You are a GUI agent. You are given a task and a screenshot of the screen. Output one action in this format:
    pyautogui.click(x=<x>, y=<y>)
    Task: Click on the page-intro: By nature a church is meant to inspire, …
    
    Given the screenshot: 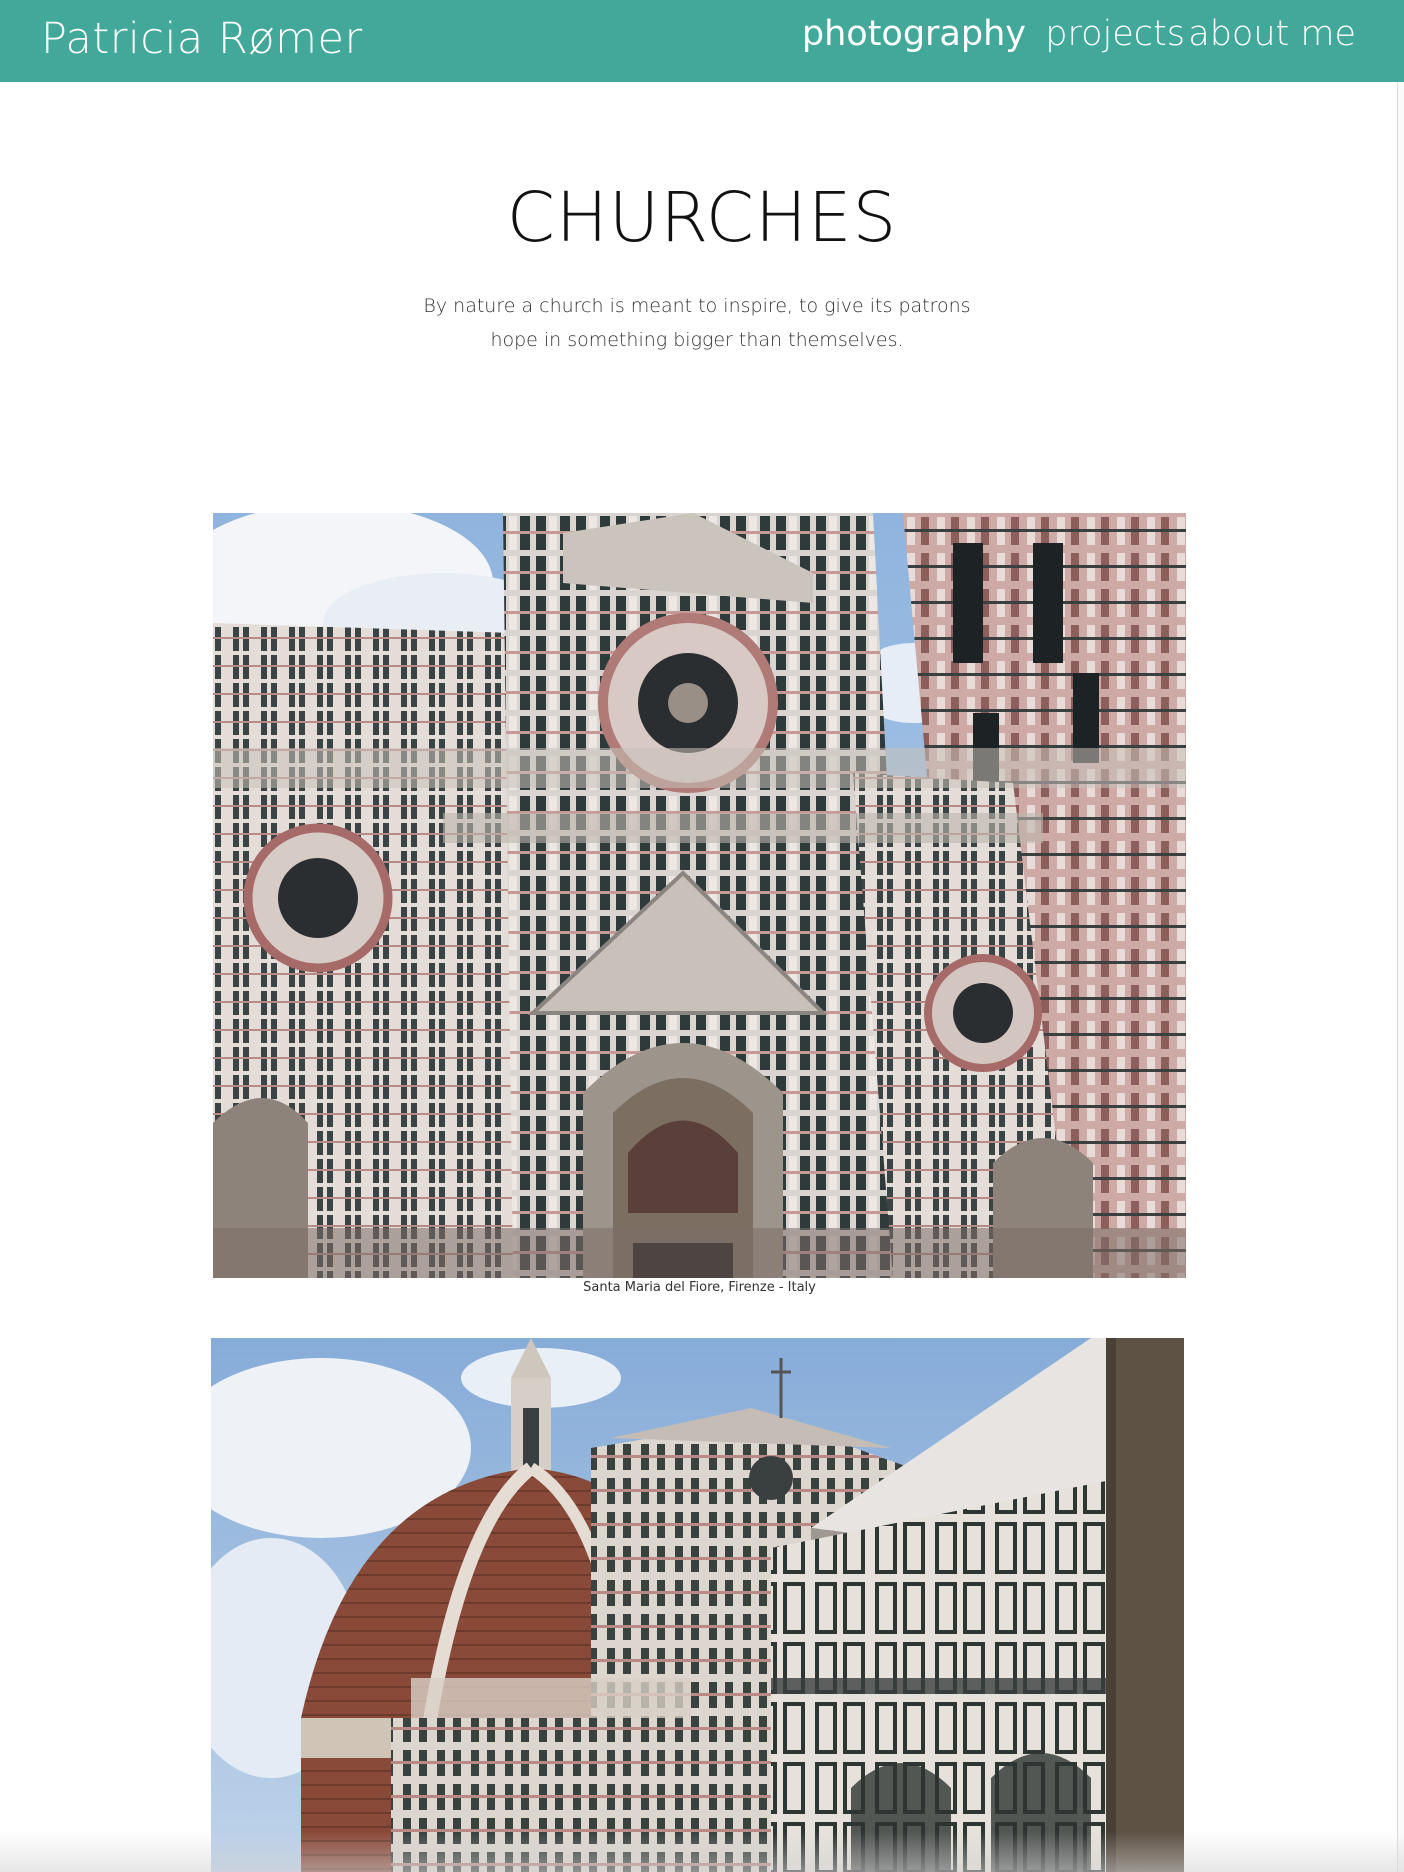 What is the action you would take?
    pyautogui.click(x=697, y=323)
    